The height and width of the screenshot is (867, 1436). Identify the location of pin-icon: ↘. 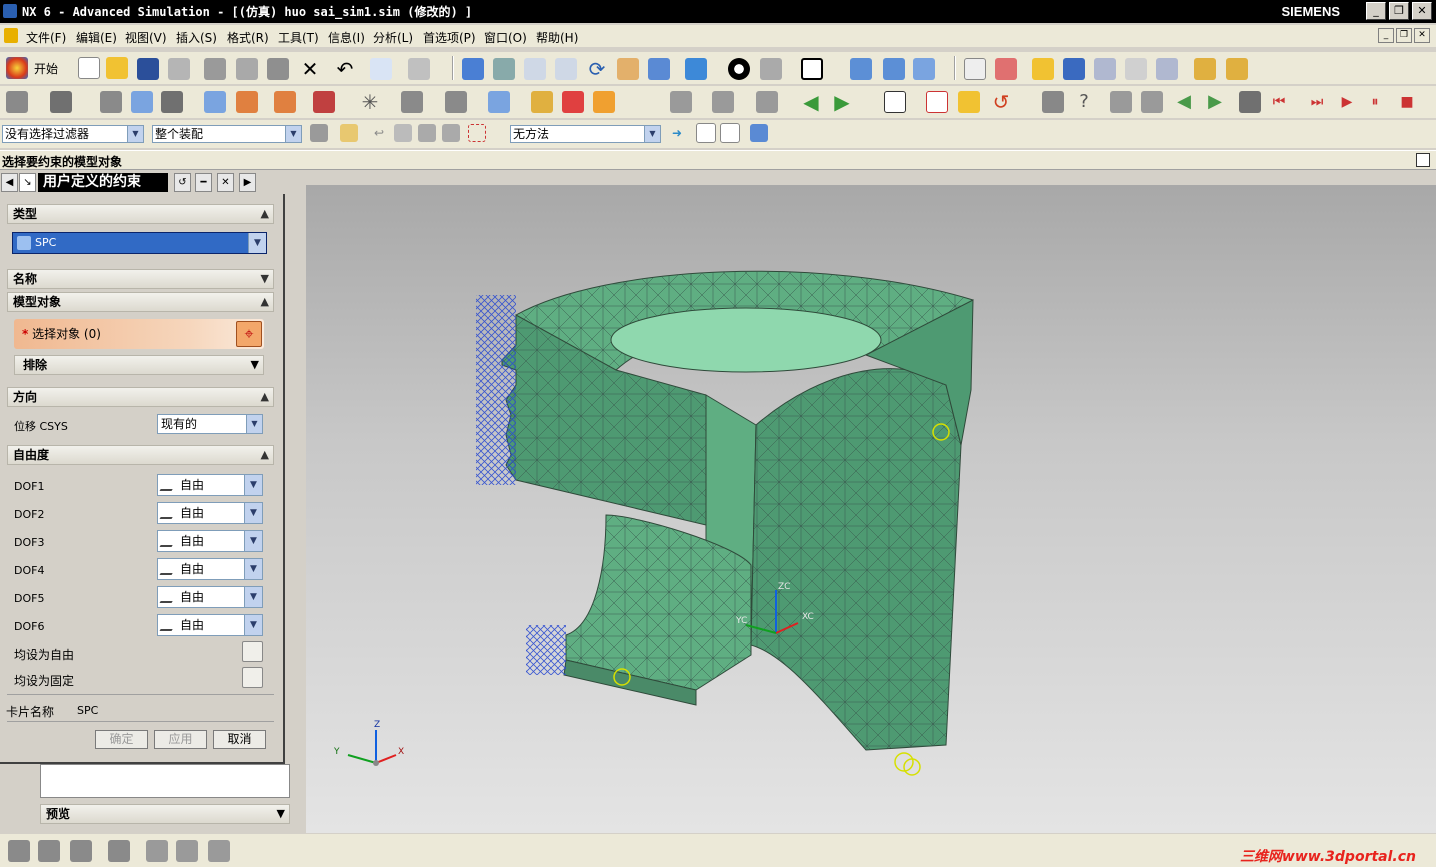
(27, 182).